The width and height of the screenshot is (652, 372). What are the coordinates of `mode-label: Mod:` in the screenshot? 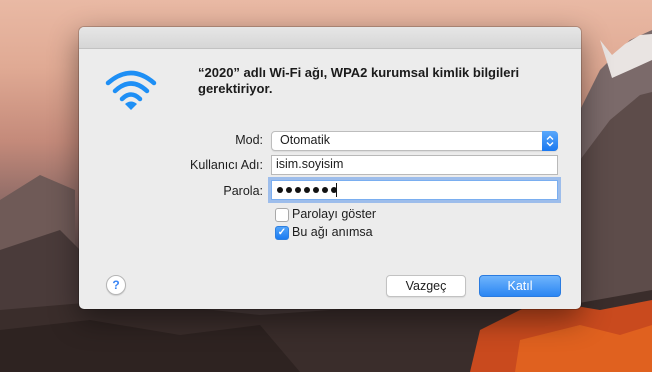 It's located at (249, 140).